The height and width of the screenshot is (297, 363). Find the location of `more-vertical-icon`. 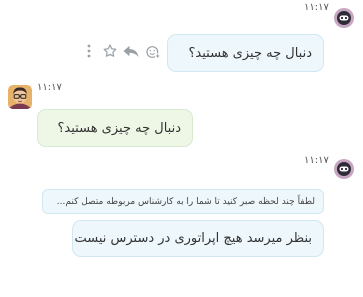

more-vertical-icon is located at coordinates (89, 51).